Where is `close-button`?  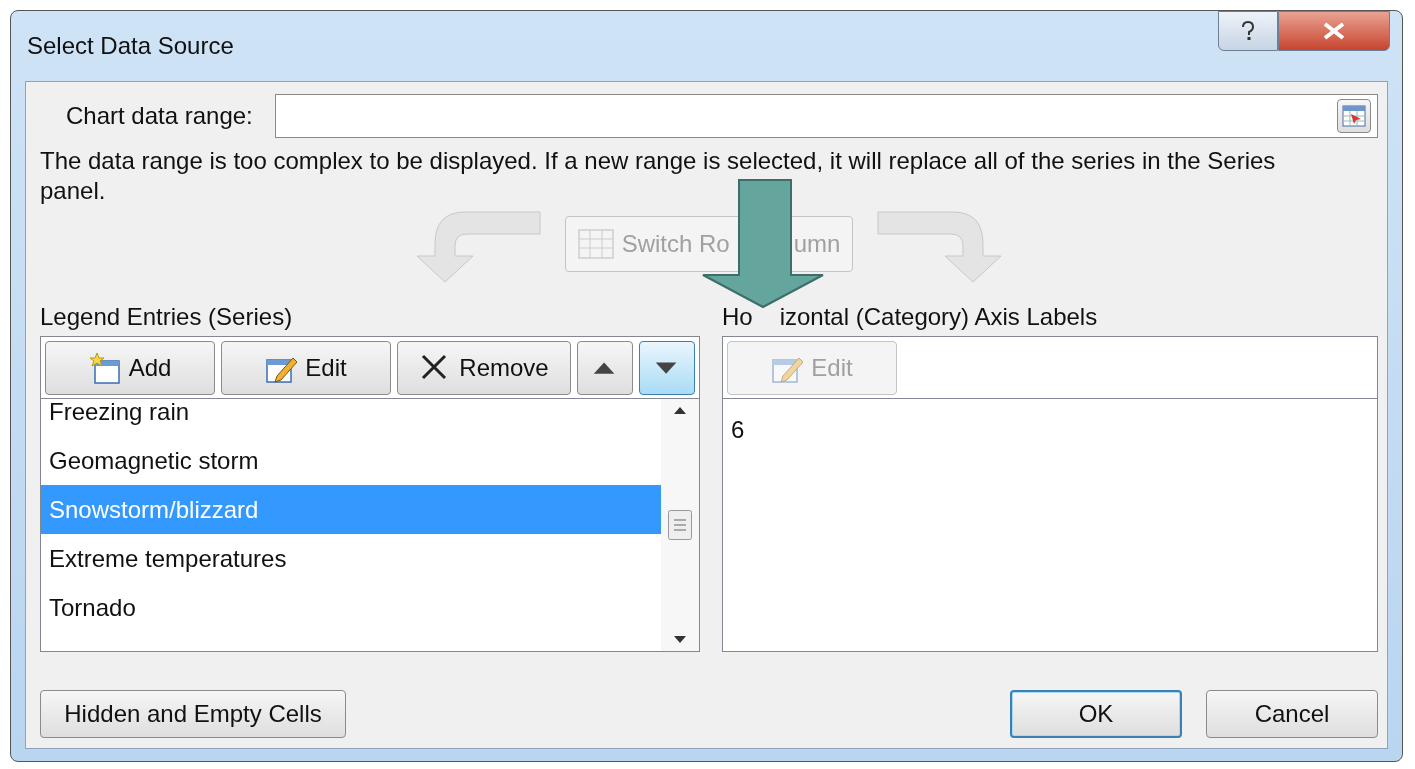
close-button is located at coordinates (1334, 31).